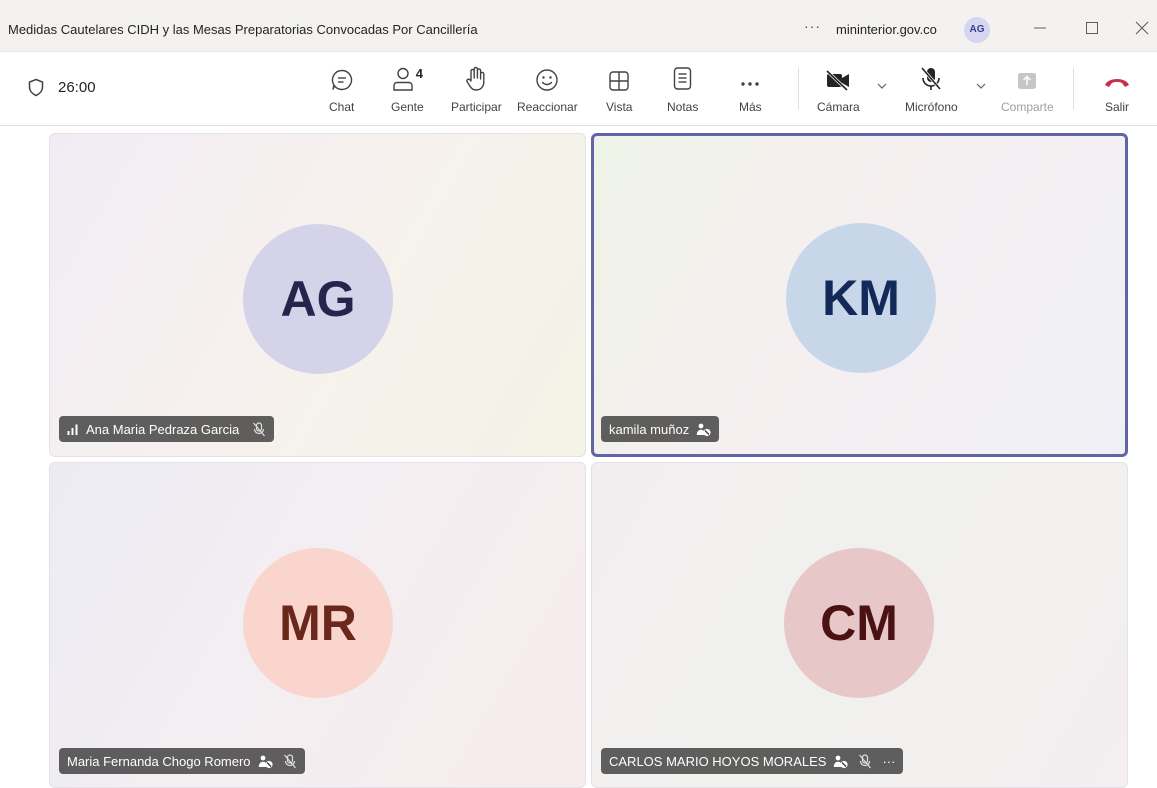 This screenshot has height=788, width=1157. I want to click on share-button: Comparte, so click(1027, 88).